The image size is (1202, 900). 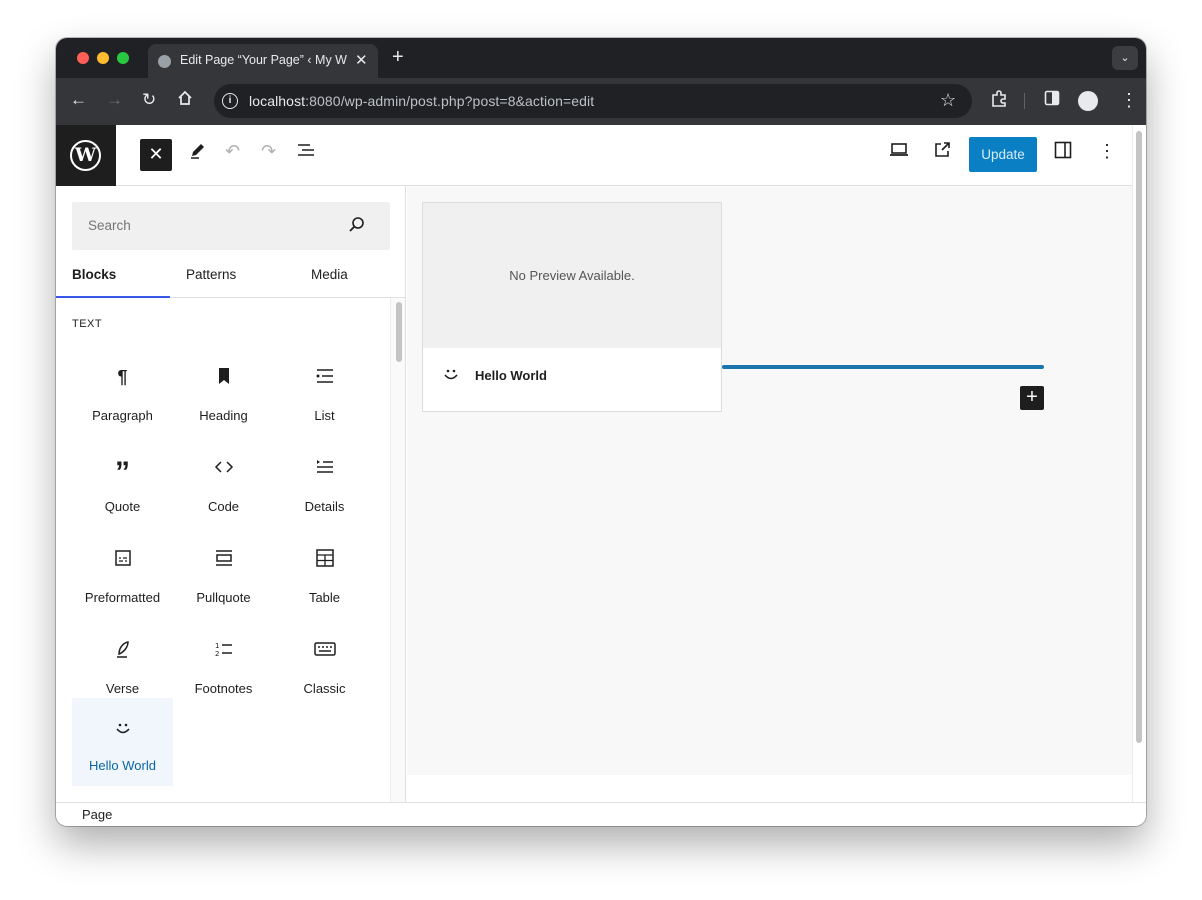 I want to click on block-item-footnotes: 12 Footnotes, so click(x=223, y=668).